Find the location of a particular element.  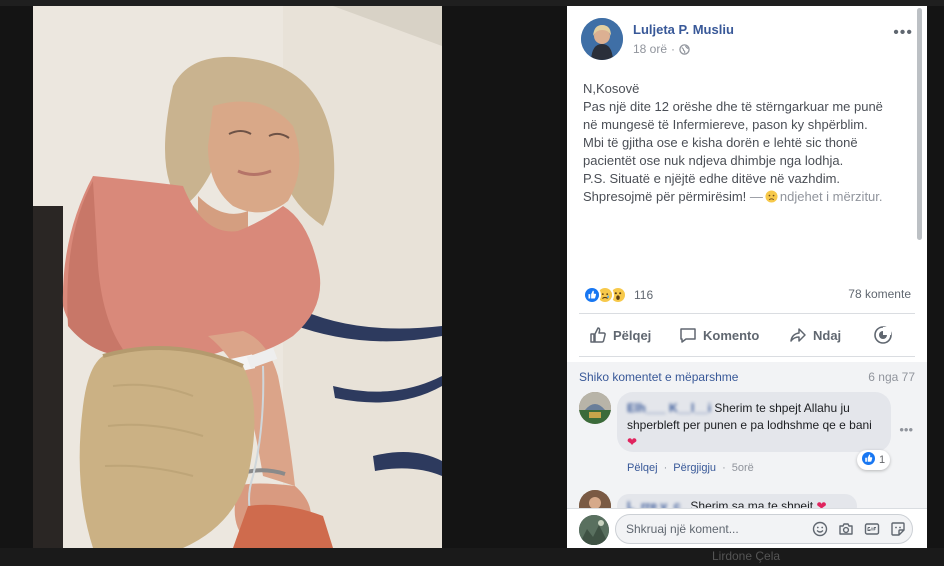

comment-actions: Pëlqej · Përgjigju · 5orë is located at coordinates (690, 468).